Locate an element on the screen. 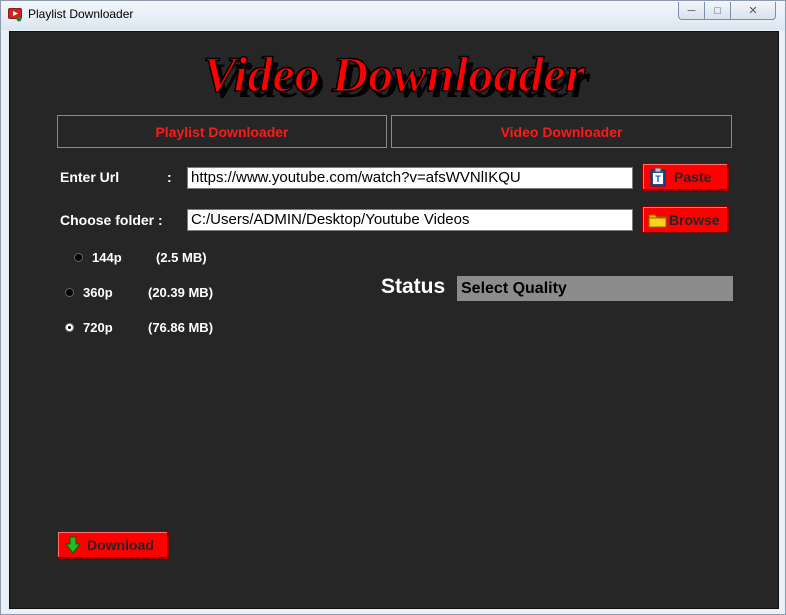 The image size is (786, 615). folder-input: C:/Users/ADMIN/Desktop/Youtube Videos is located at coordinates (410, 220).